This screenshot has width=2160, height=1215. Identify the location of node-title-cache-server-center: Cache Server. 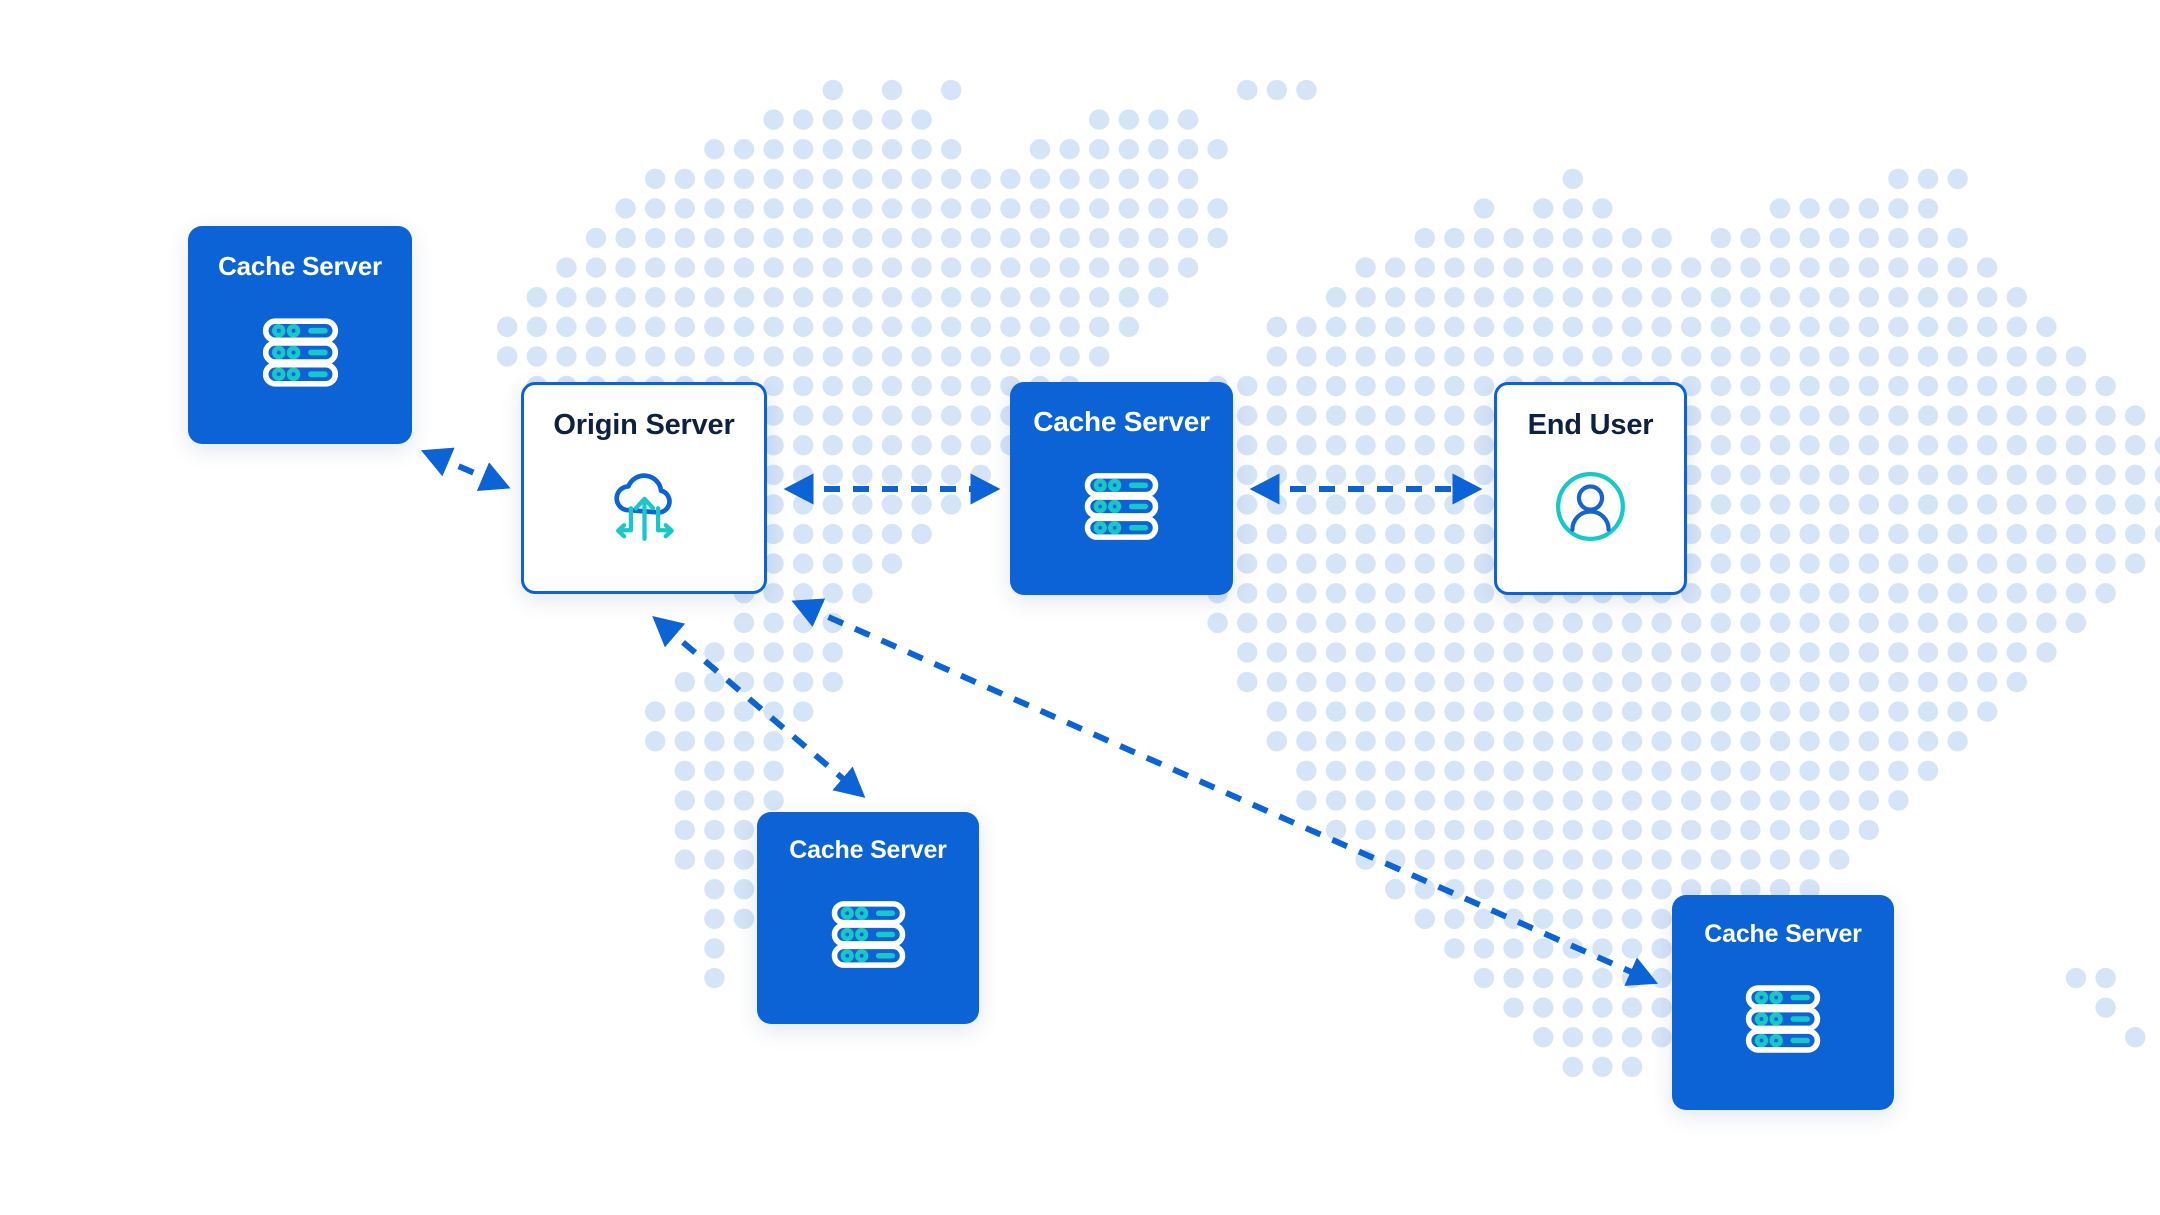
(1121, 421).